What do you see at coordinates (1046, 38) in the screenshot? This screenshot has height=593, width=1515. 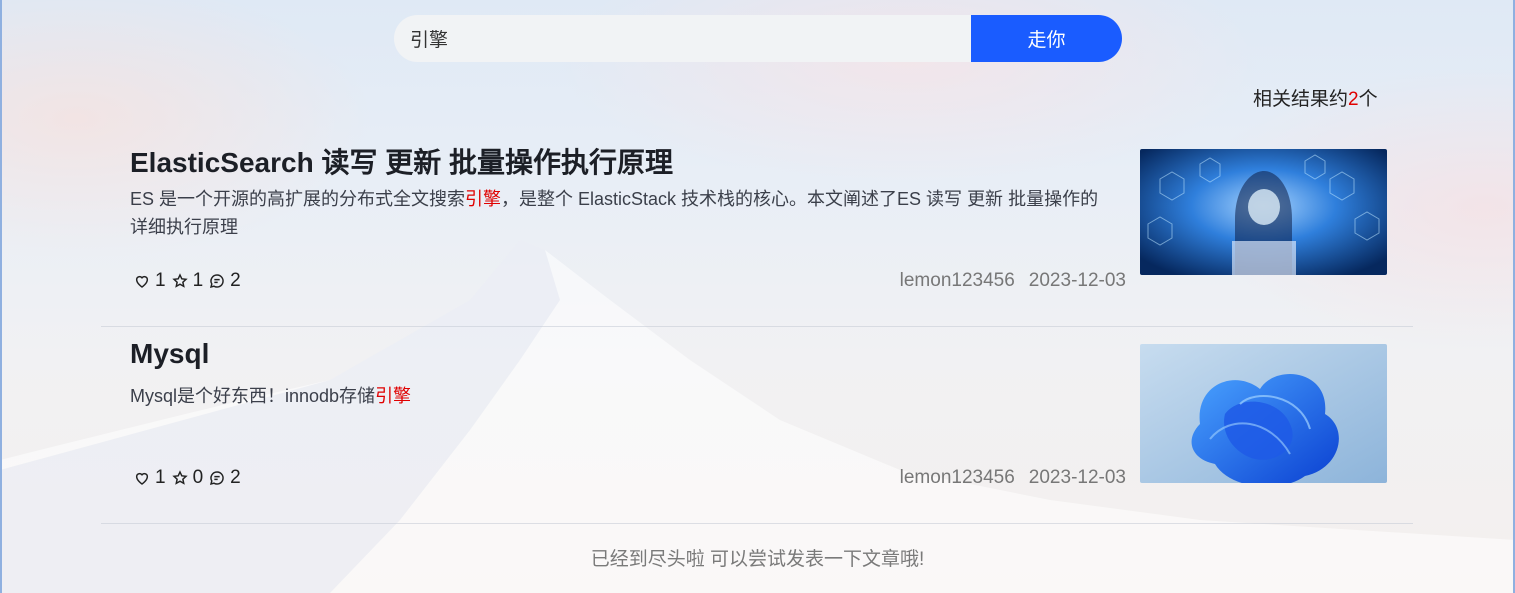 I see `search-button: 走你` at bounding box center [1046, 38].